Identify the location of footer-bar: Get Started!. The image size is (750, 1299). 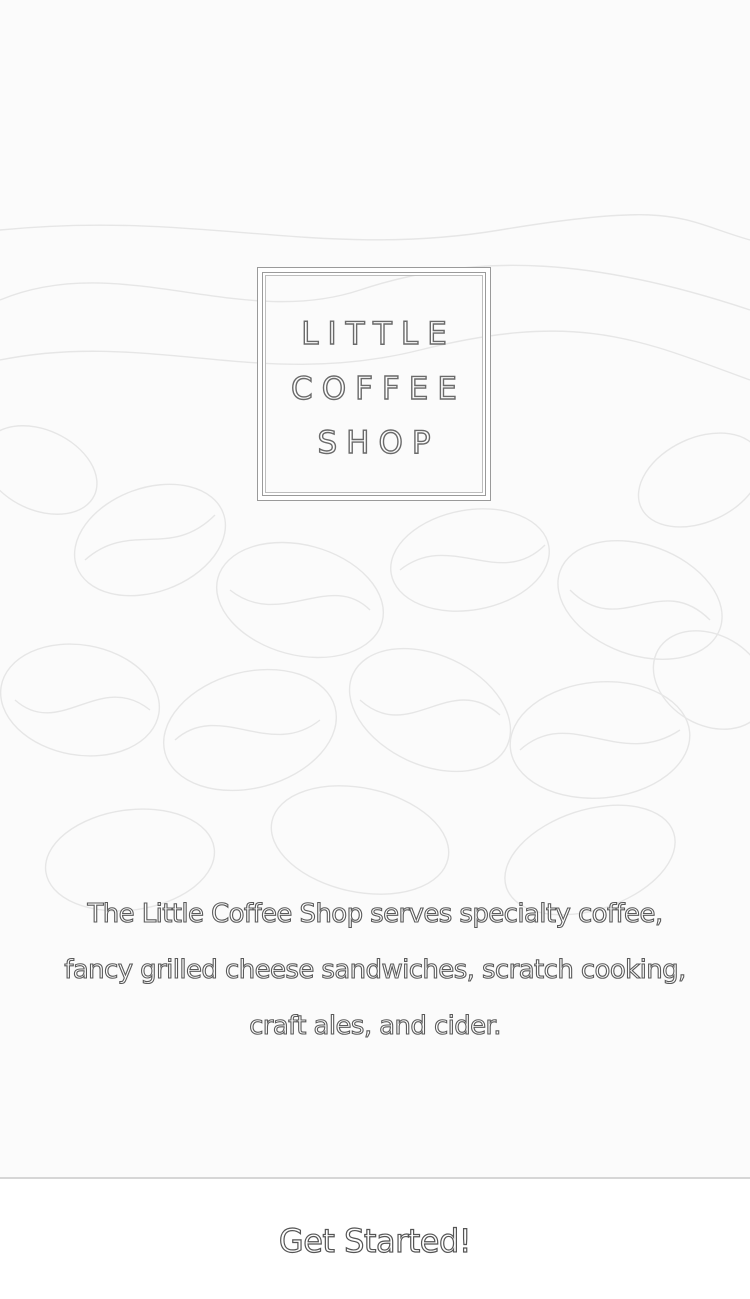
(375, 1239).